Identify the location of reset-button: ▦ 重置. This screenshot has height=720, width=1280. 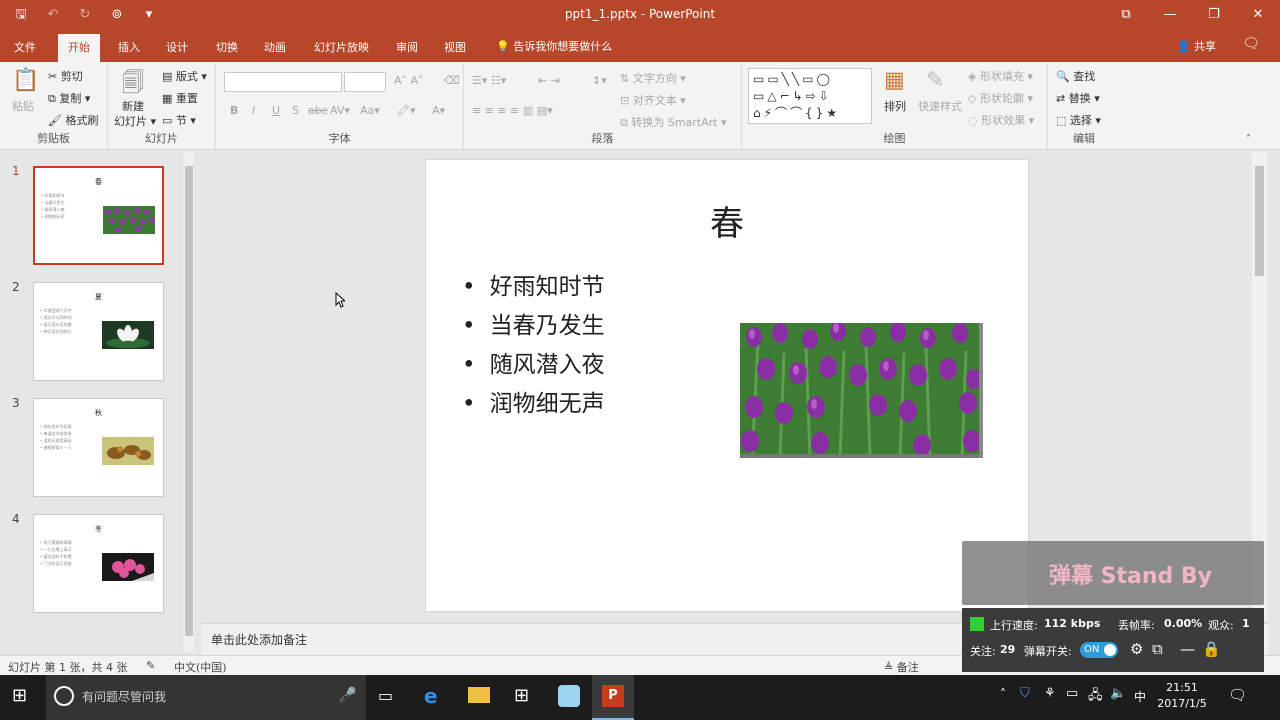
(180, 98).